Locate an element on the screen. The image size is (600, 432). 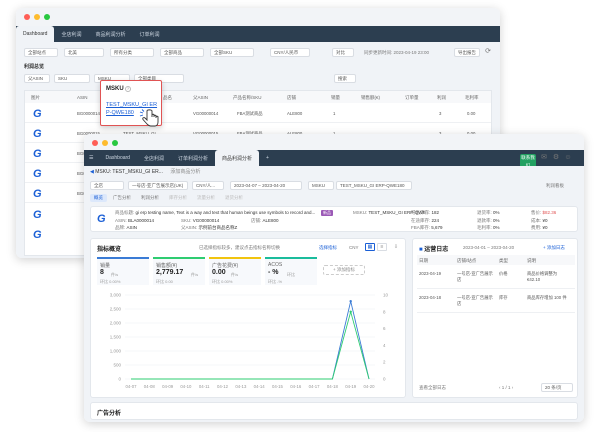
help-icon: ? is located at coordinates (128, 89).